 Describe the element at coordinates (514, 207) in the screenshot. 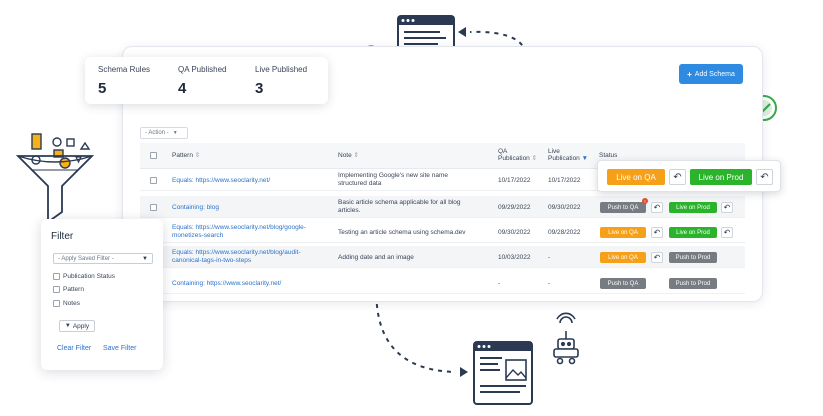

I see `qa-date: 09/29/2022` at that location.